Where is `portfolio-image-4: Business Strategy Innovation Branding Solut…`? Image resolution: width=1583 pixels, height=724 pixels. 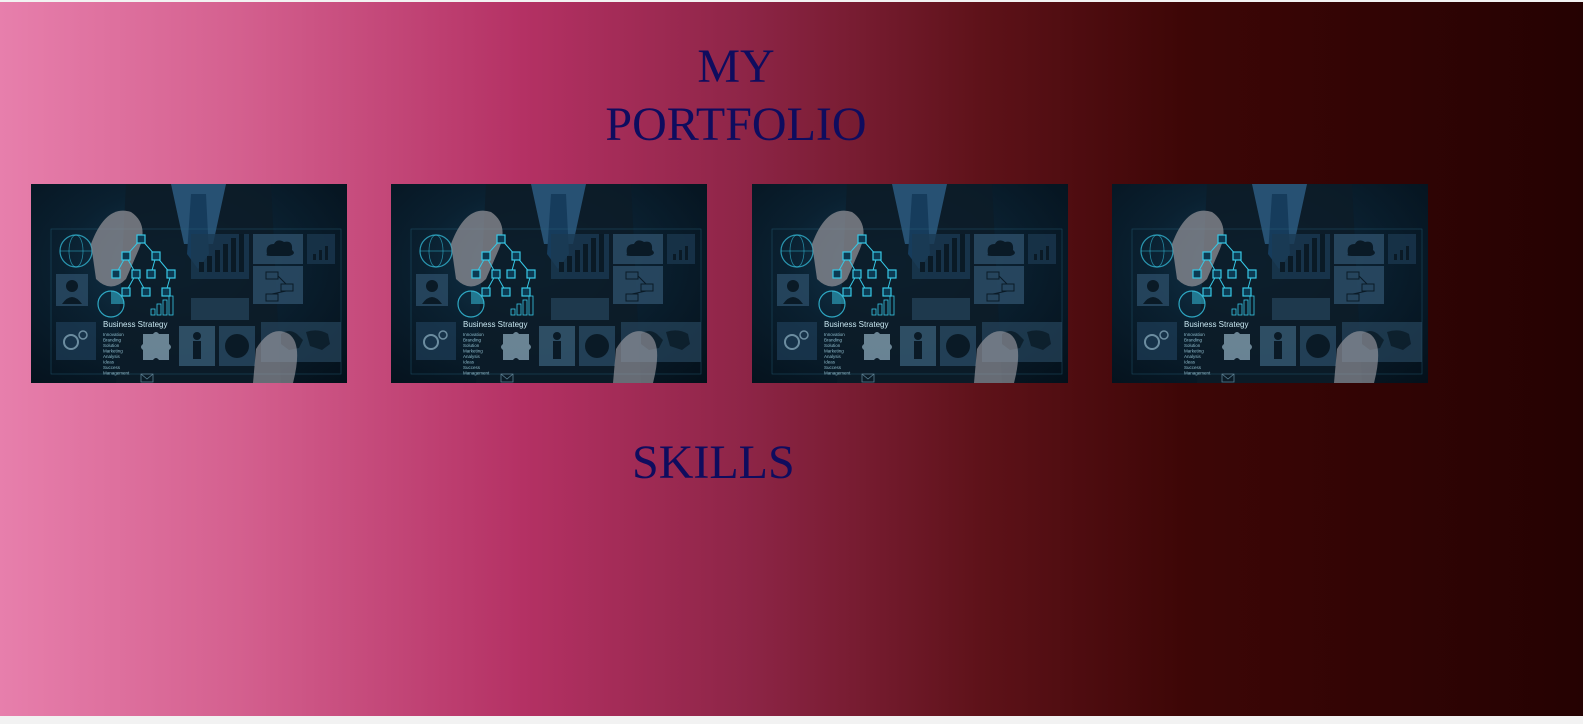
portfolio-image-4: Business Strategy Innovation Branding Solut… is located at coordinates (1270, 283).